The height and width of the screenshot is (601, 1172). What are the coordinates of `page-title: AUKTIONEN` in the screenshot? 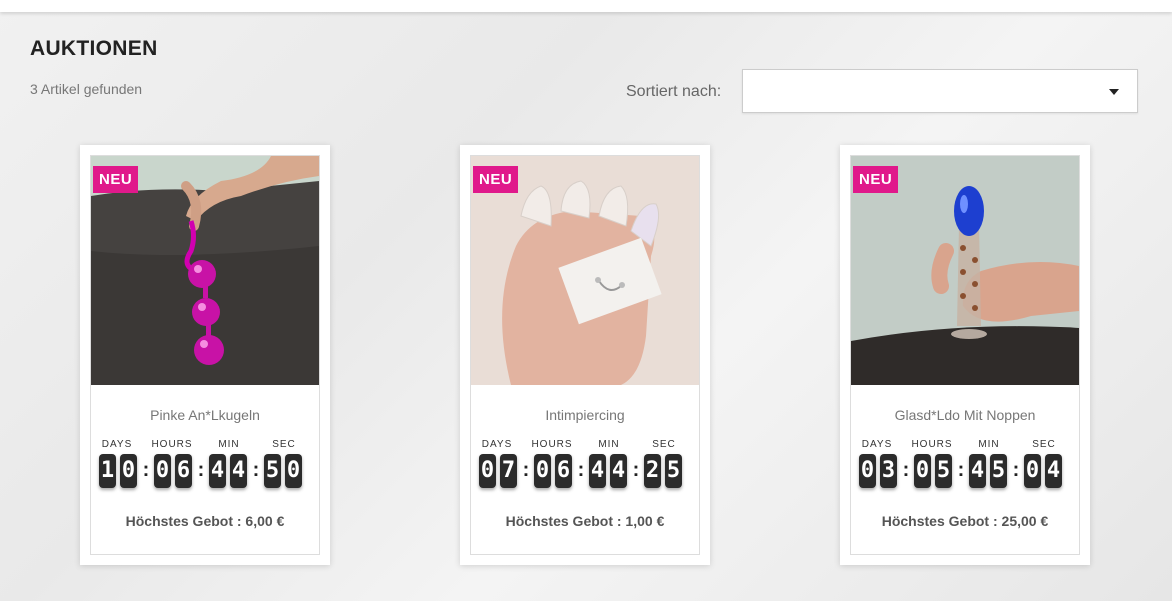 It's located at (94, 48).